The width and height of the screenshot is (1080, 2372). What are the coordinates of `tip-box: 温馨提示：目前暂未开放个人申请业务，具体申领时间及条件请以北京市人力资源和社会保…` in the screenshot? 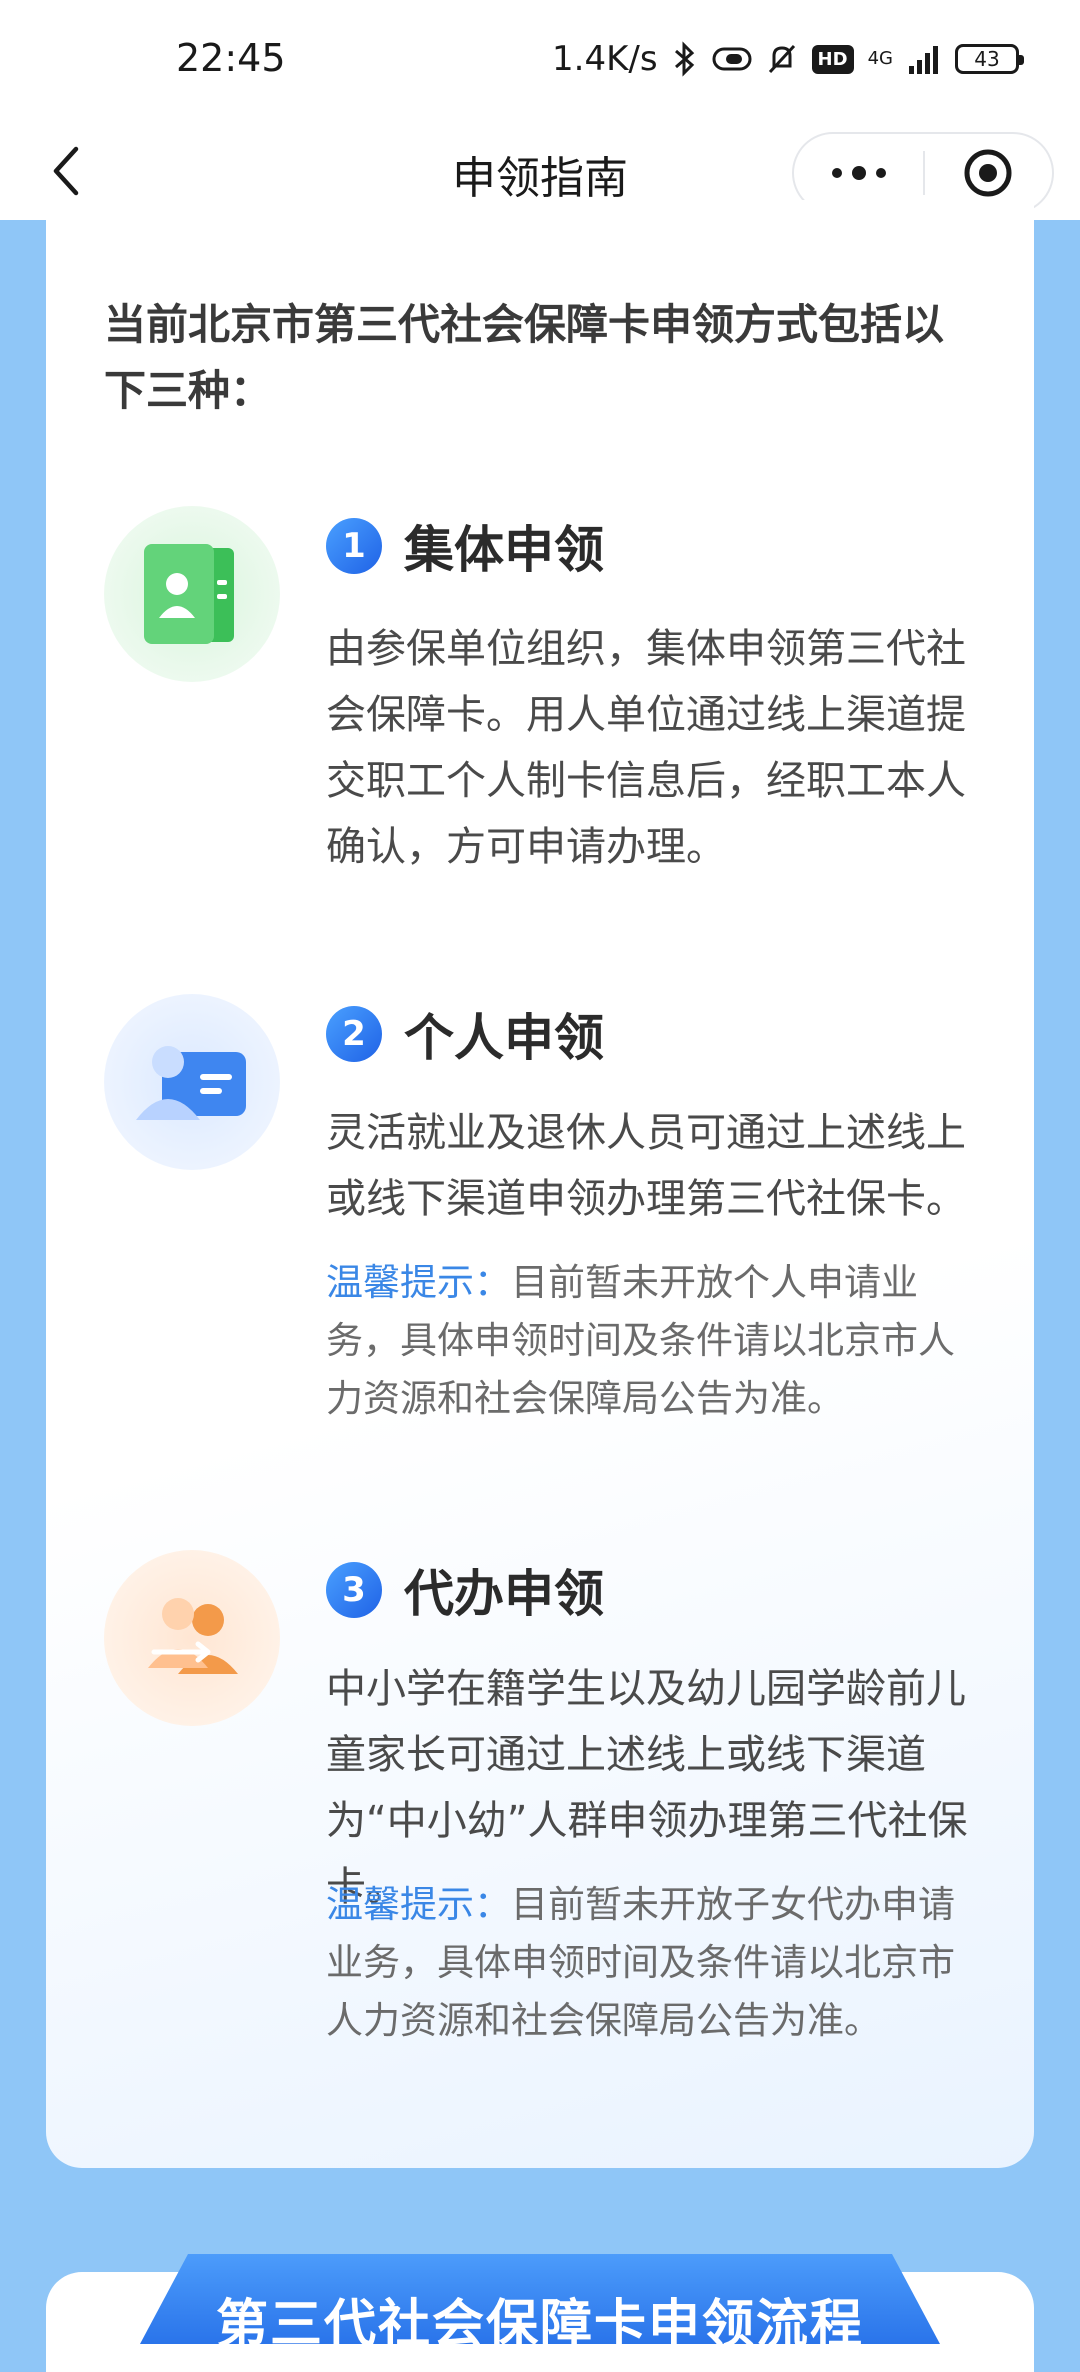 It's located at (656, 1341).